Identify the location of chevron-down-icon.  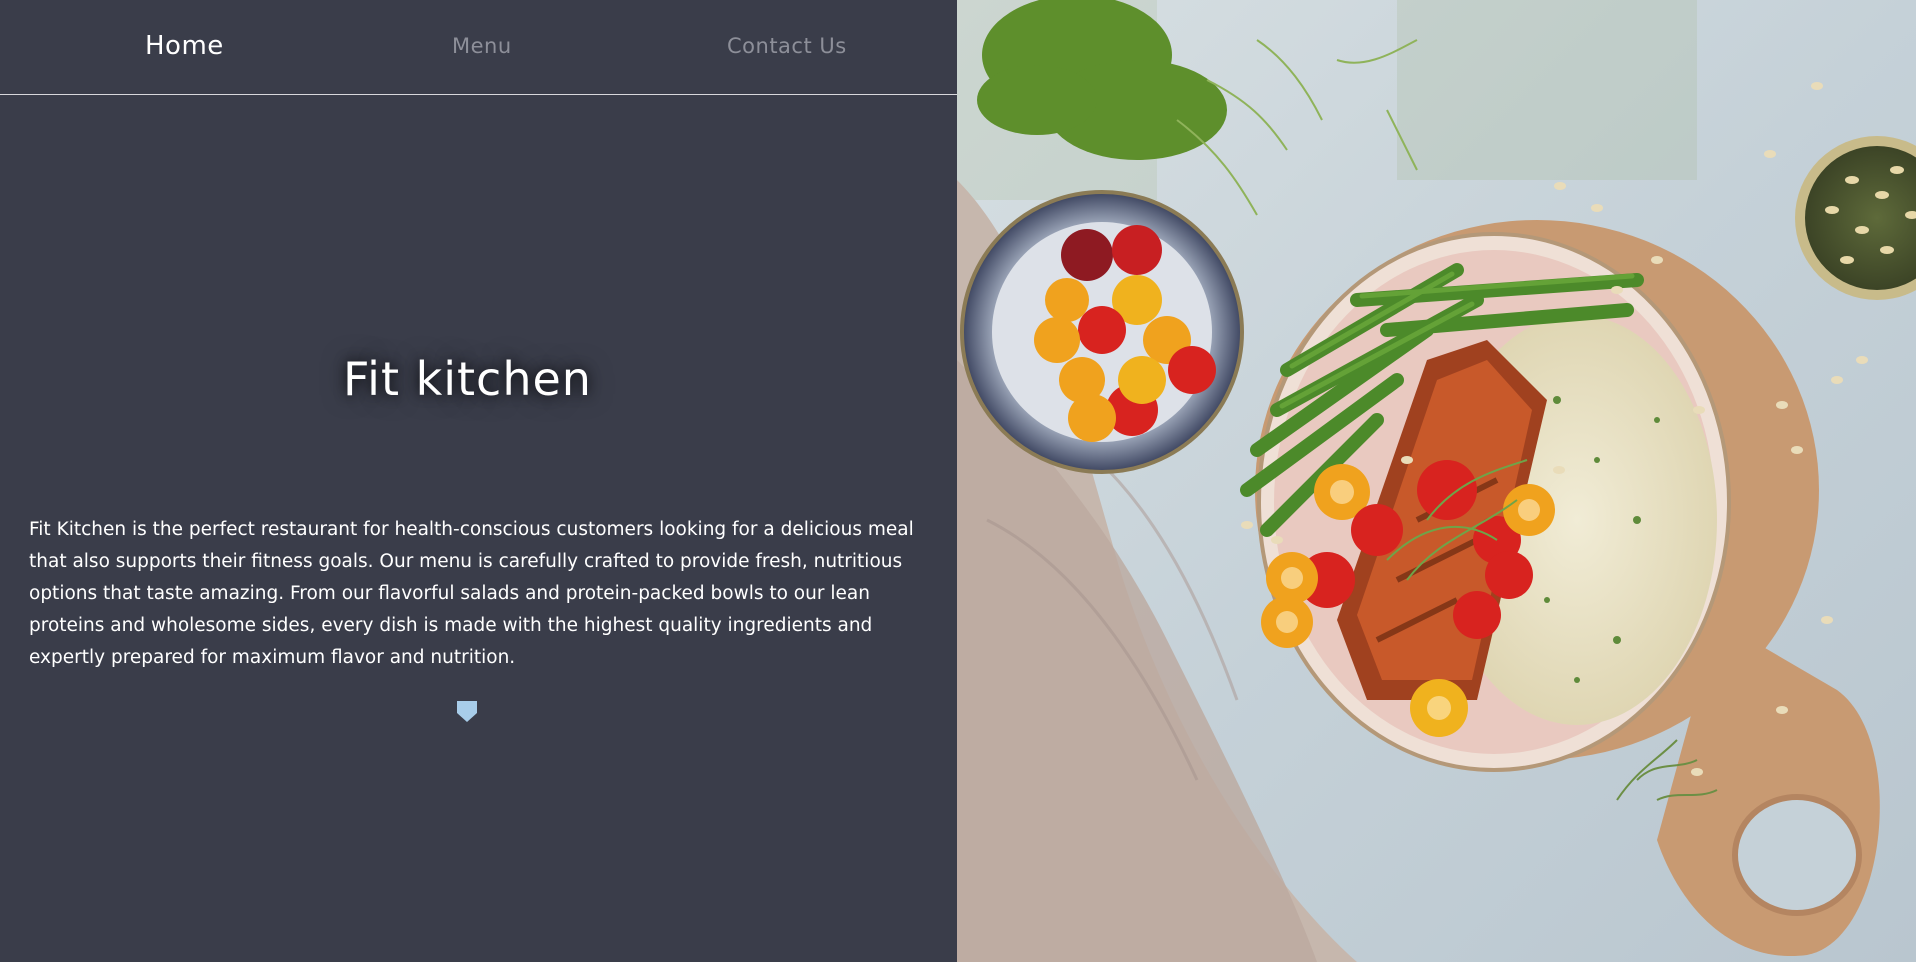
(467, 711).